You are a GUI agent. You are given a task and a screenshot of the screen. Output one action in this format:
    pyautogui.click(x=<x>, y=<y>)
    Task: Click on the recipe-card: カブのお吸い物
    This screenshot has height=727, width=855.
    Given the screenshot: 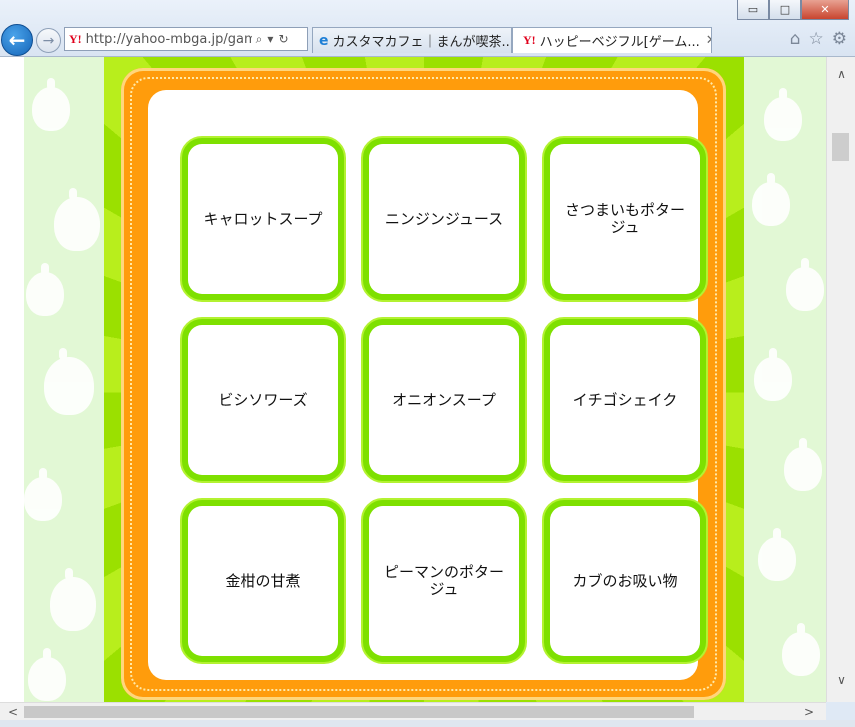 What is the action you would take?
    pyautogui.click(x=625, y=581)
    